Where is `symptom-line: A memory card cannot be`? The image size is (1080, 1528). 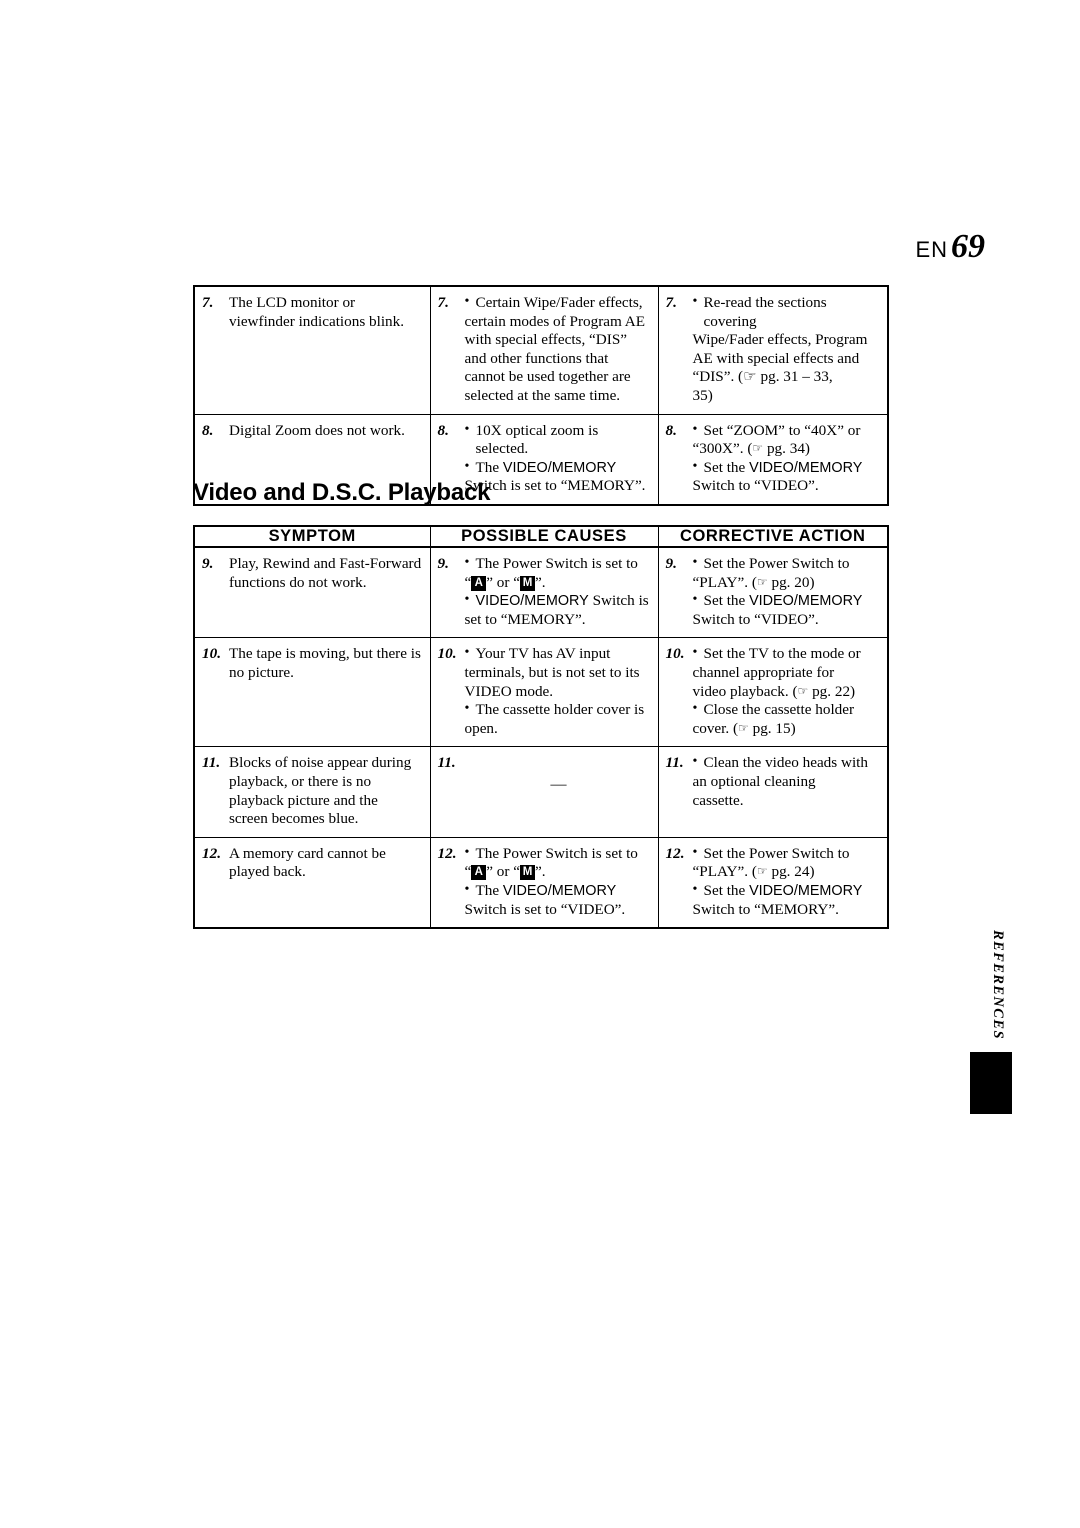
symptom-line: A memory card cannot be is located at coordinates (307, 853).